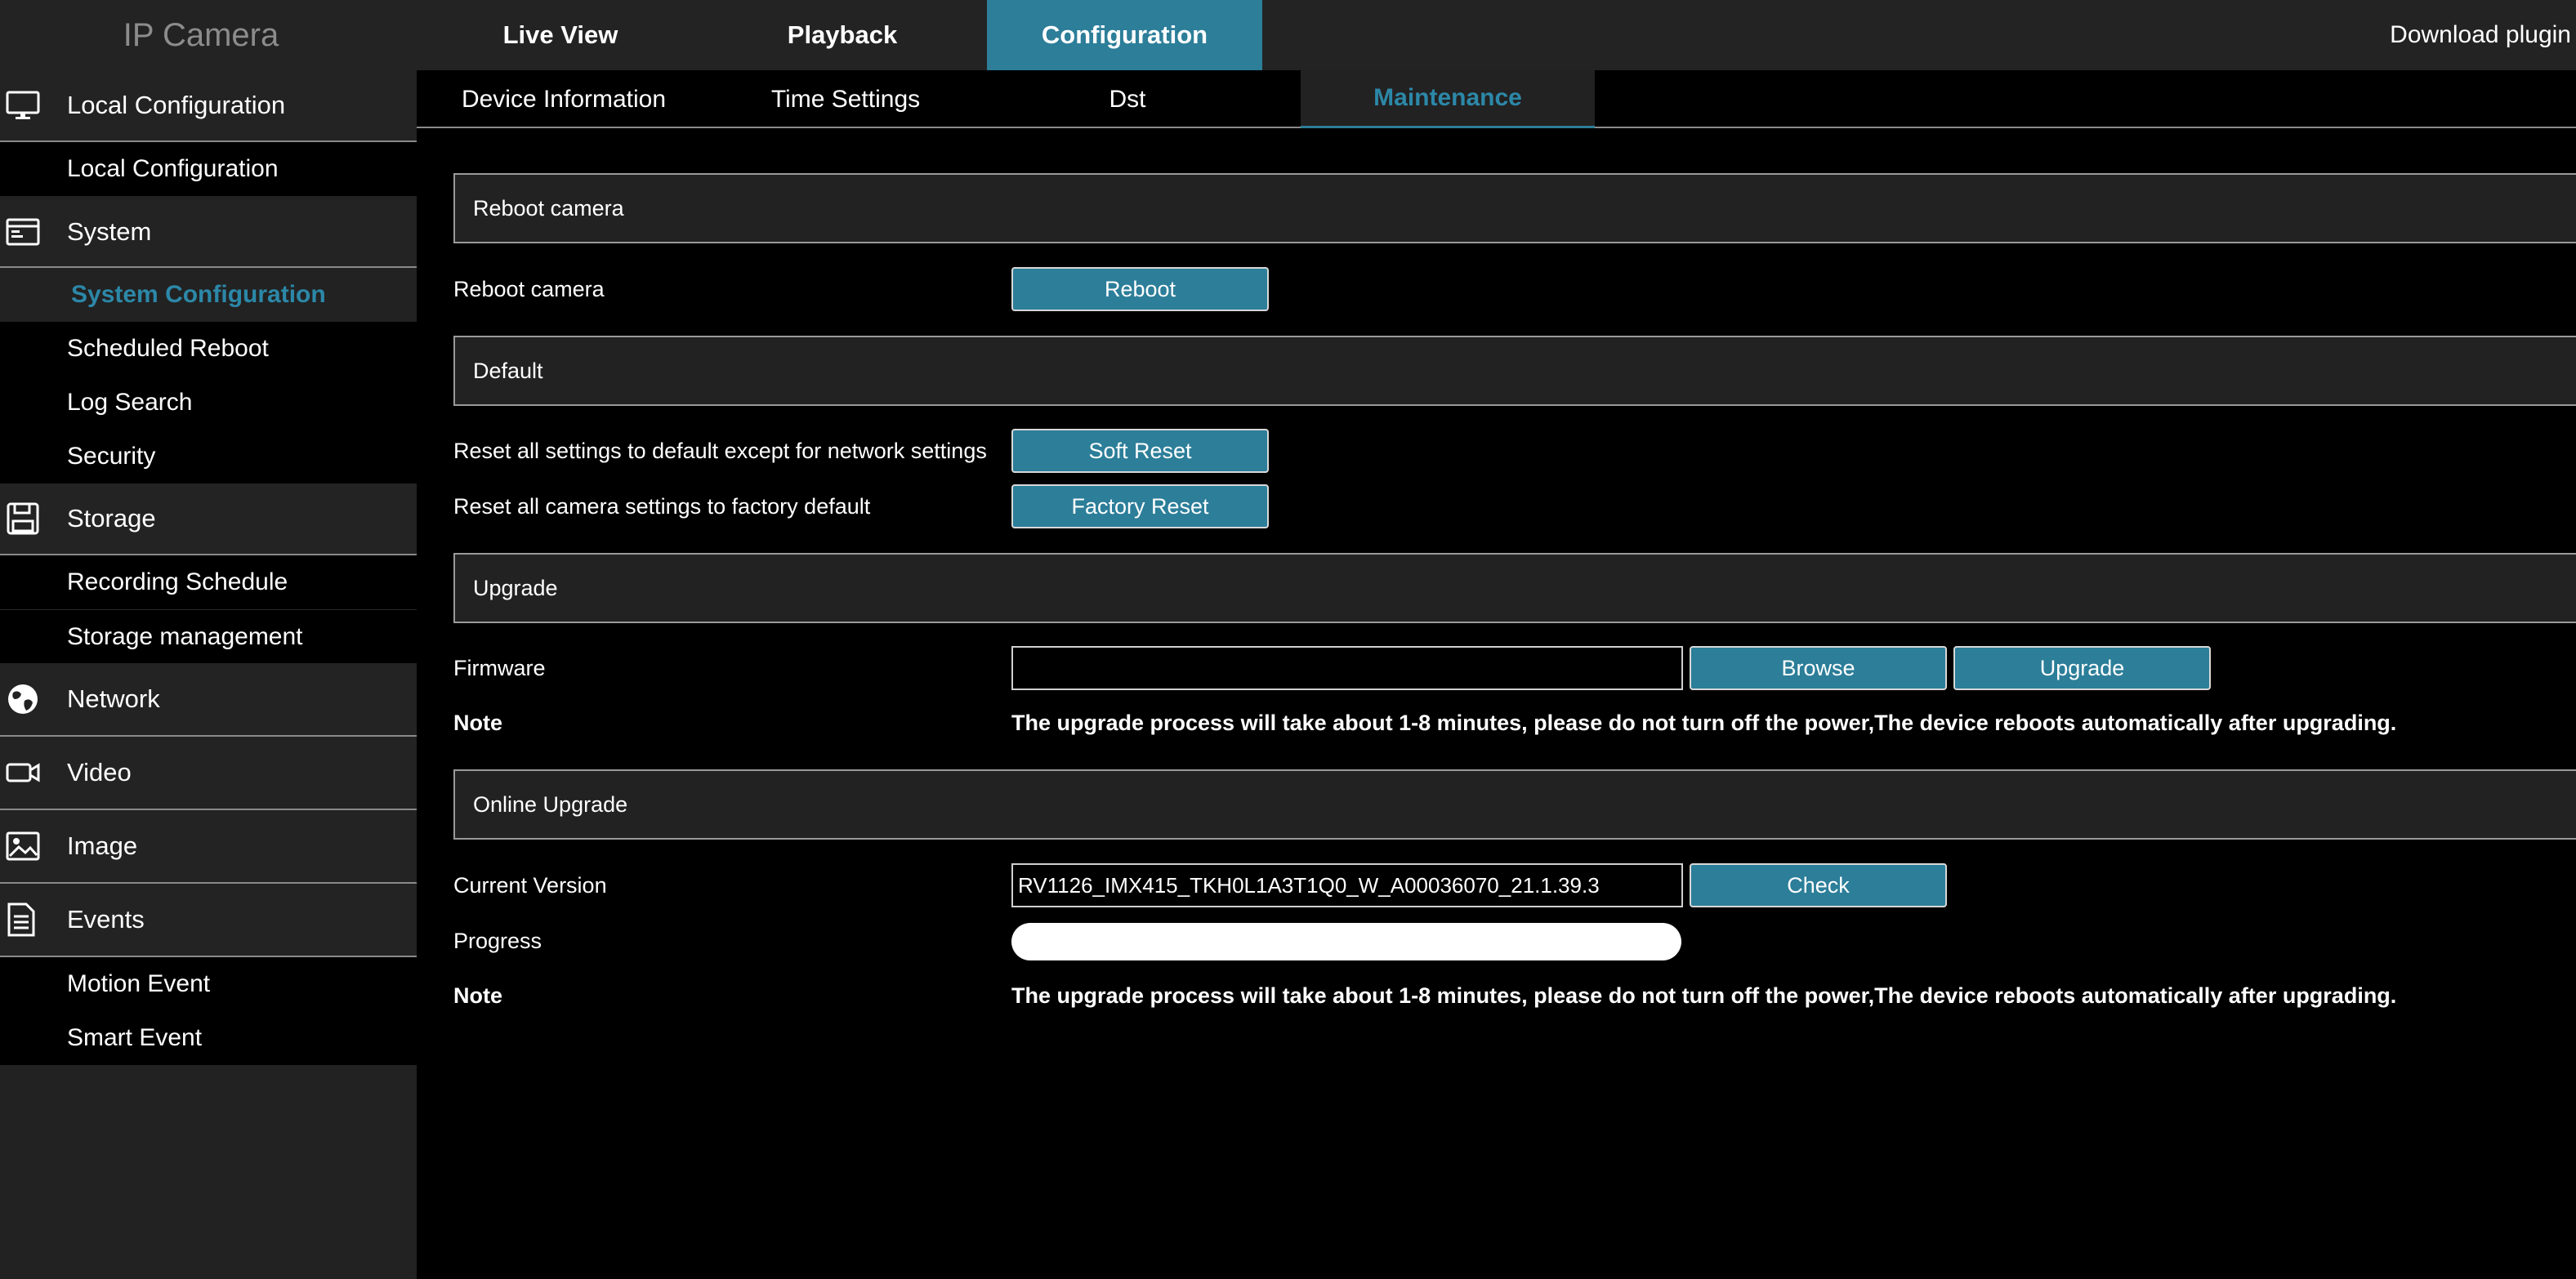 This screenshot has width=2576, height=1279. Describe the element at coordinates (177, 105) in the screenshot. I see `sidebar-heading-label: Local Configuration` at that location.